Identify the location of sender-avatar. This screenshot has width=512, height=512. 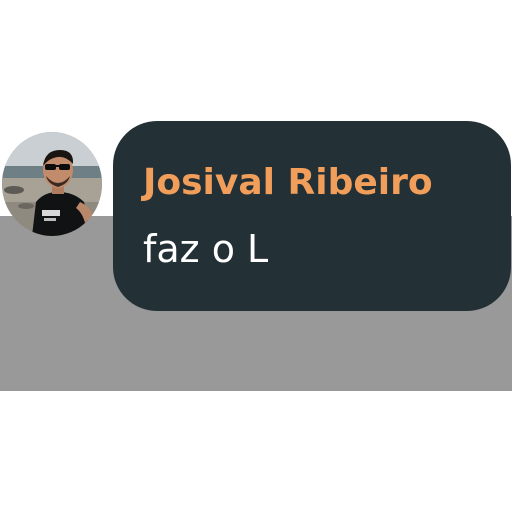
(52, 184).